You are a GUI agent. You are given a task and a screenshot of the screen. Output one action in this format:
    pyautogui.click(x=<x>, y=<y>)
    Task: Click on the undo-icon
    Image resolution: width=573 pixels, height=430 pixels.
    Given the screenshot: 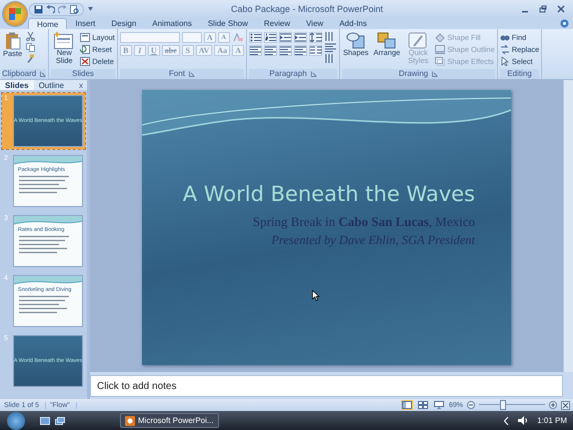 What is the action you would take?
    pyautogui.click(x=50, y=9)
    